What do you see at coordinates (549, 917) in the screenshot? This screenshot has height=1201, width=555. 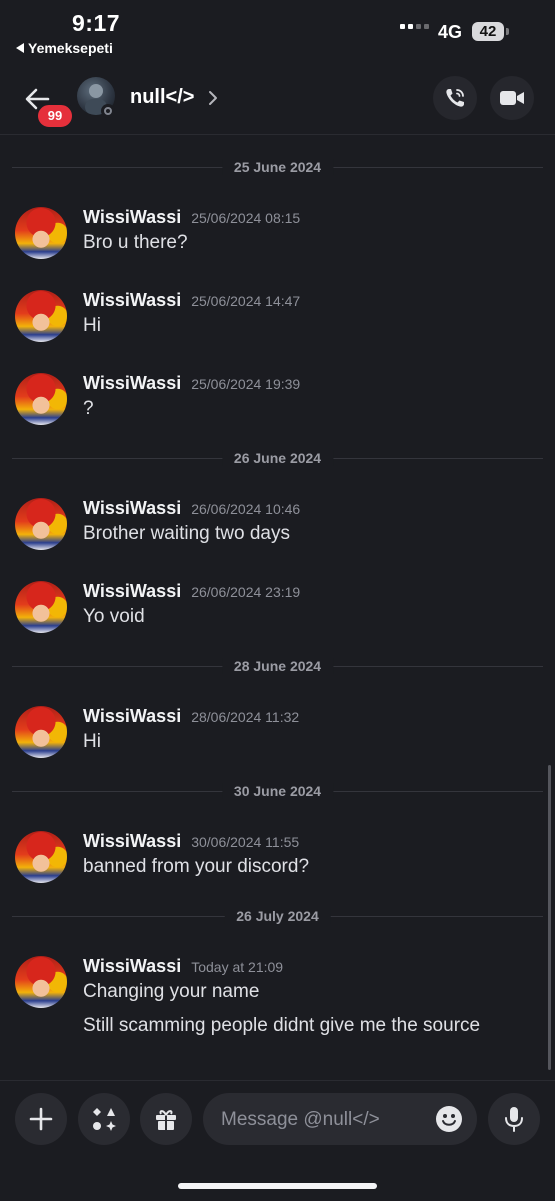 I see `scrollbar` at bounding box center [549, 917].